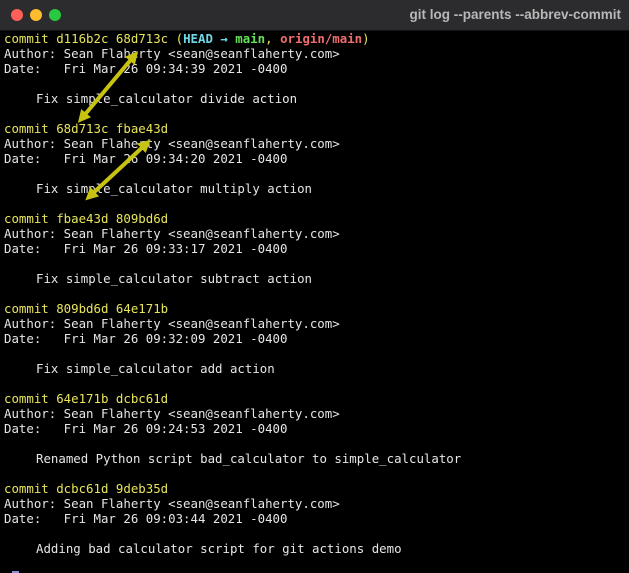 Image resolution: width=629 pixels, height=573 pixels. Describe the element at coordinates (155, 368) in the screenshot. I see `commit-message: Fix simple_calculator add action` at that location.